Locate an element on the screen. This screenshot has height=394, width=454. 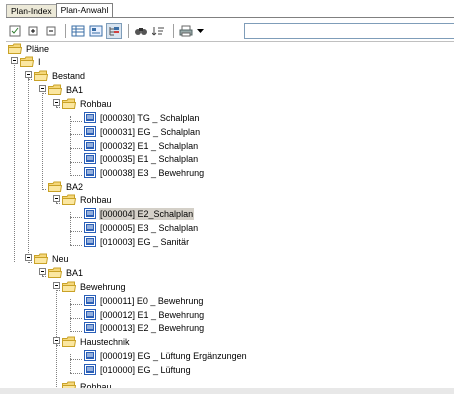
tree-node-plan: [000012] E1 _ Bewehrung is located at coordinates (144, 314).